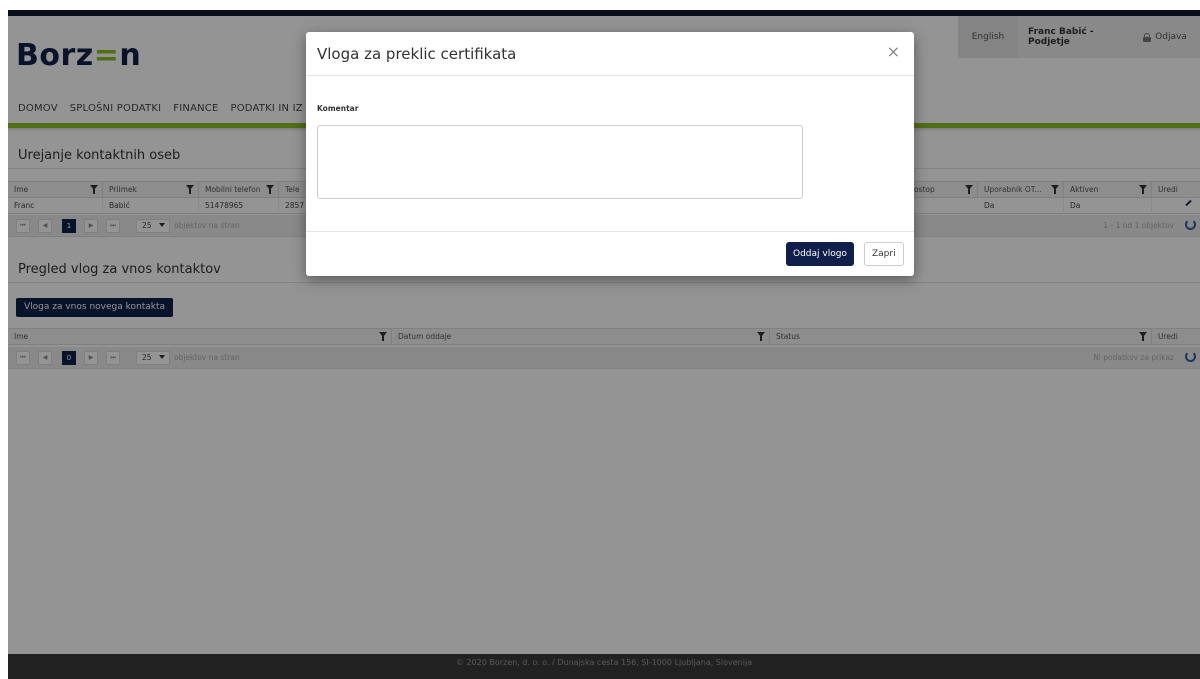 Image resolution: width=1200 pixels, height=679 pixels. Describe the element at coordinates (893, 51) in the screenshot. I see `close-icon: ×` at that location.